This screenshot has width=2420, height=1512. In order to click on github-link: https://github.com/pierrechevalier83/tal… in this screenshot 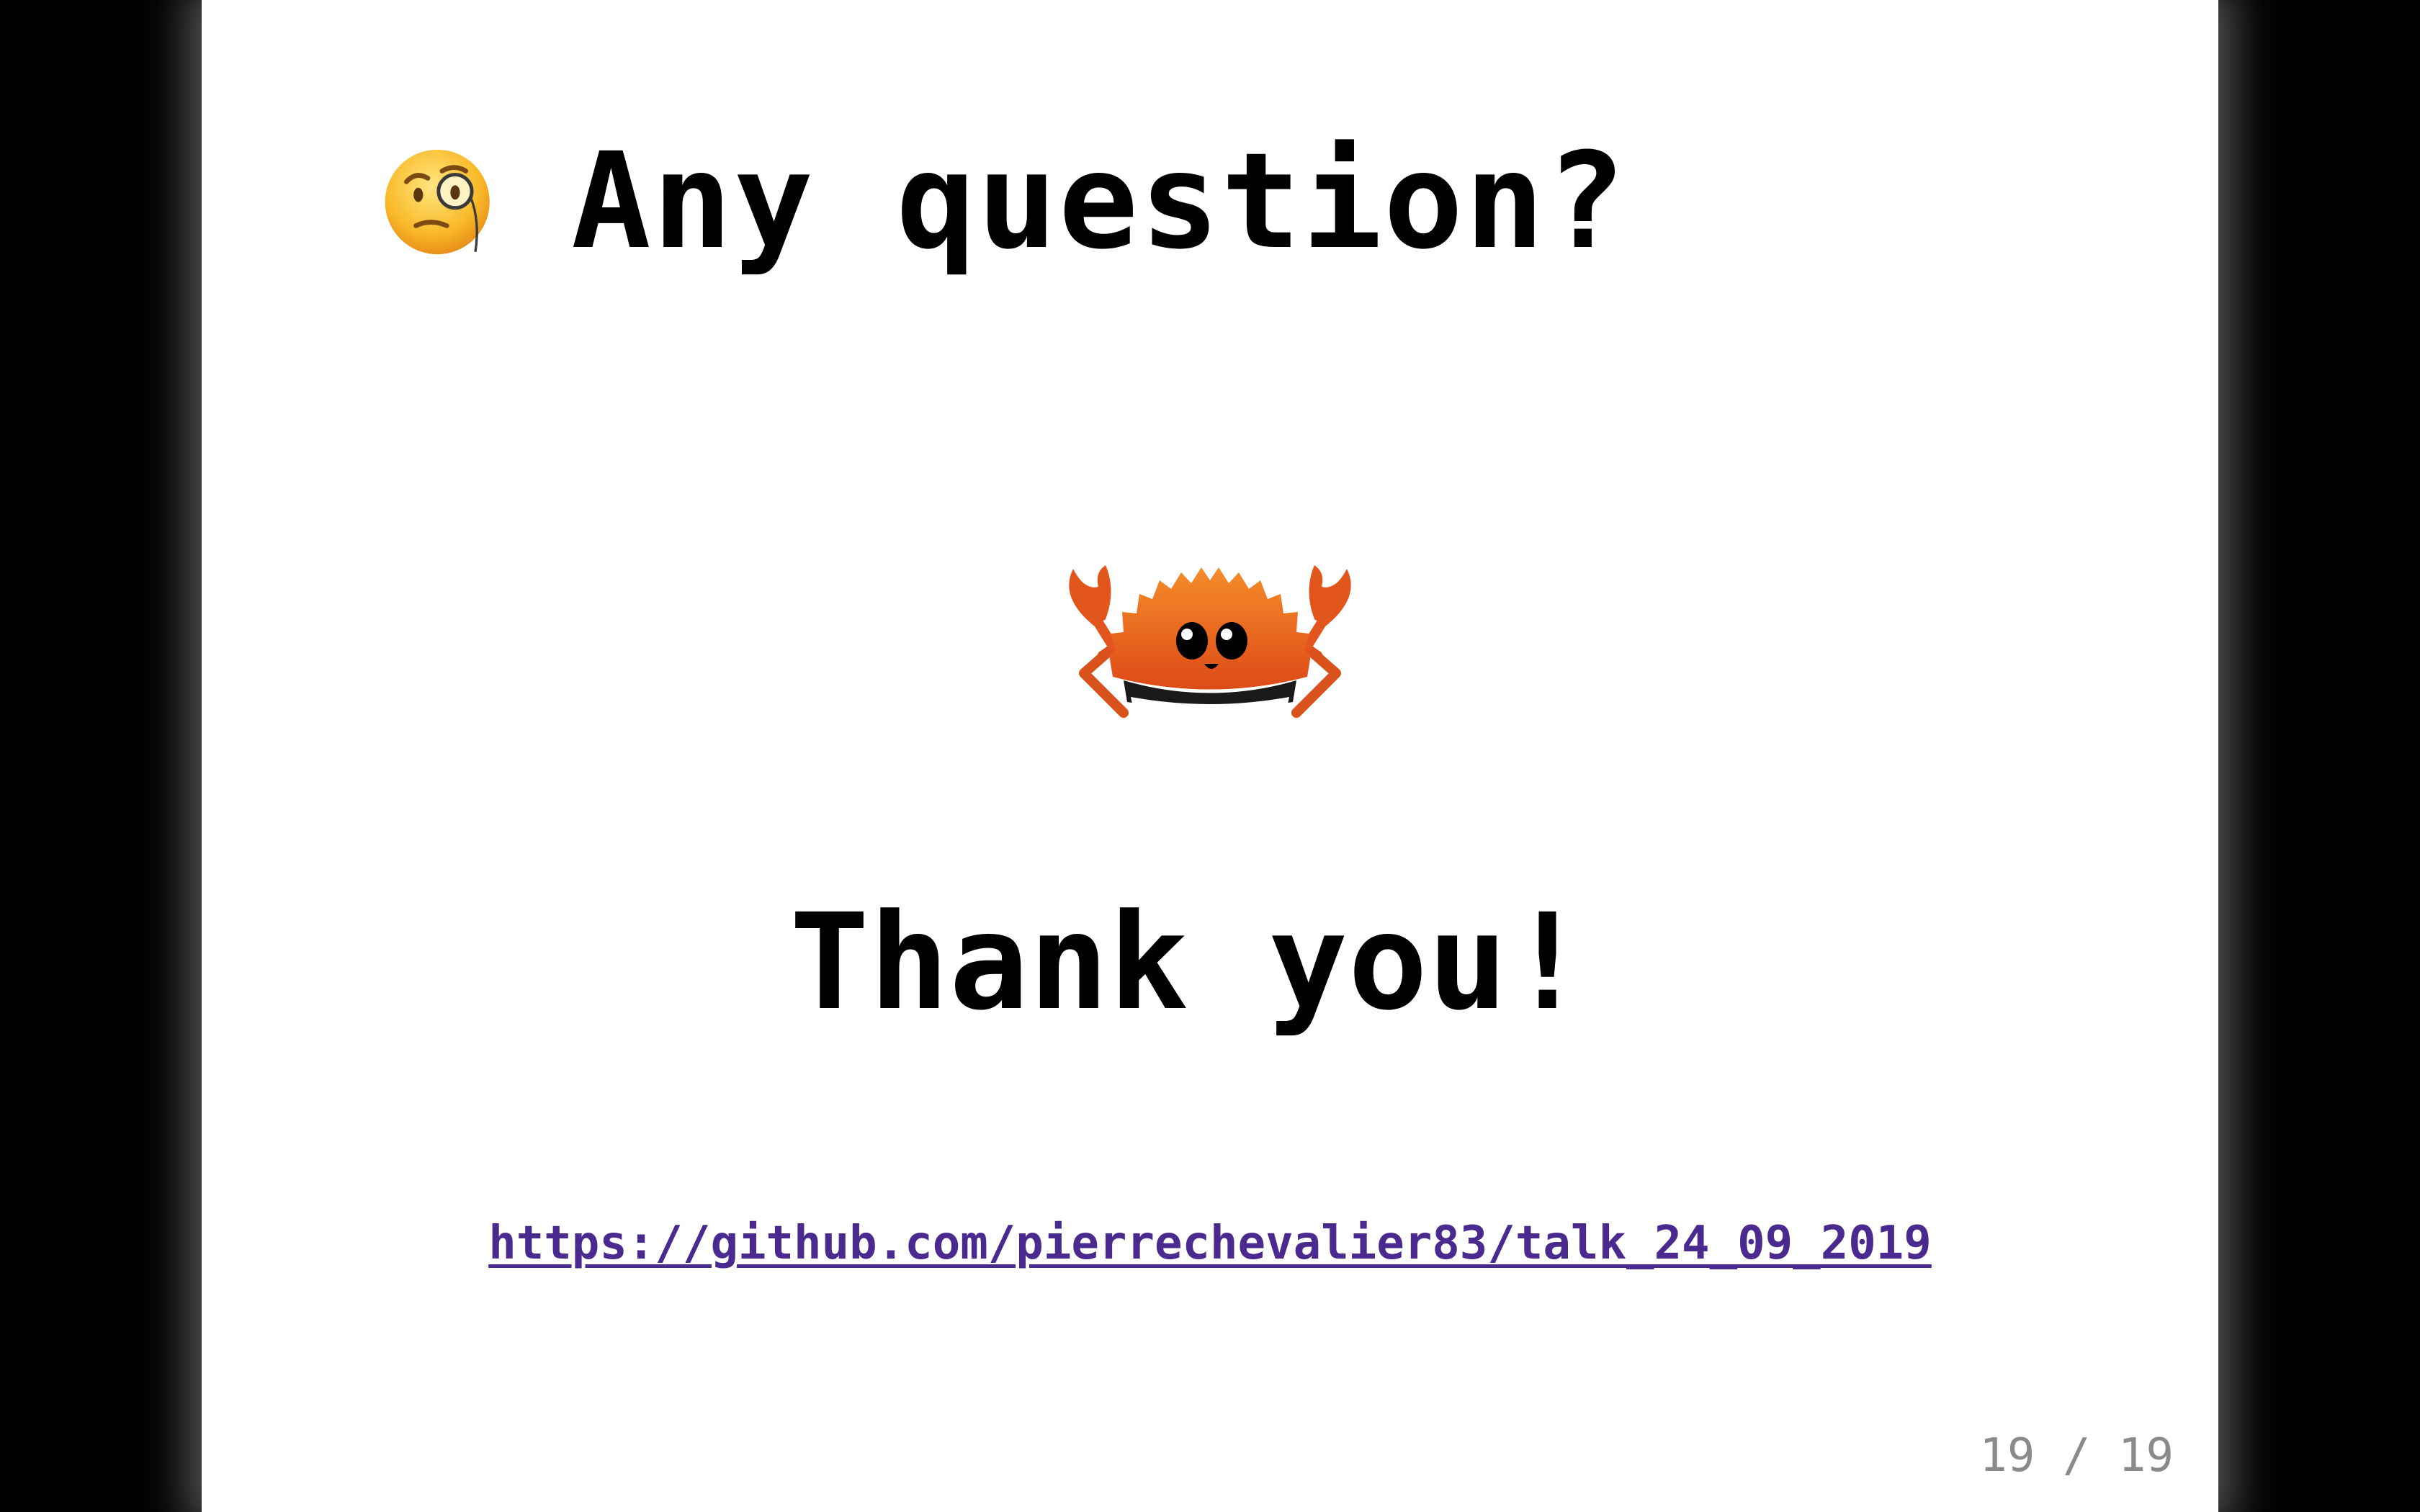, I will do `click(1210, 1243)`.